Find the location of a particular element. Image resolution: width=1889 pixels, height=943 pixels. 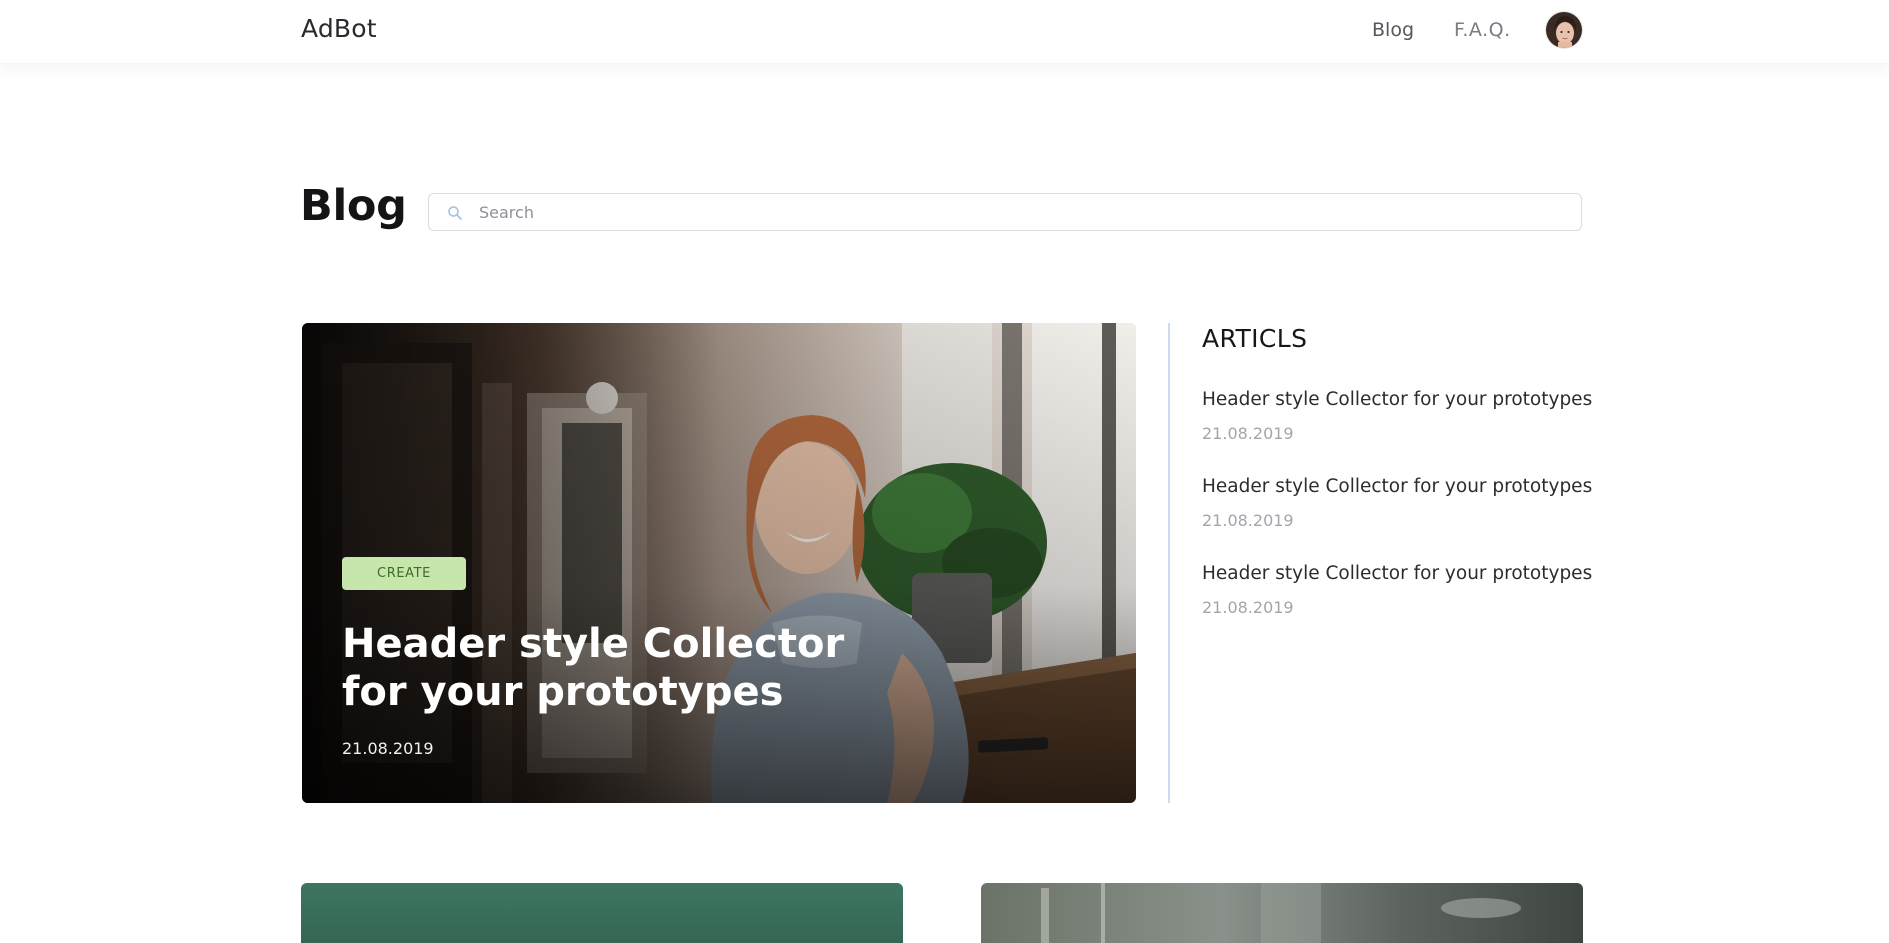

top-navbar: AdBot Blog F.A.Q. is located at coordinates (944, 32).